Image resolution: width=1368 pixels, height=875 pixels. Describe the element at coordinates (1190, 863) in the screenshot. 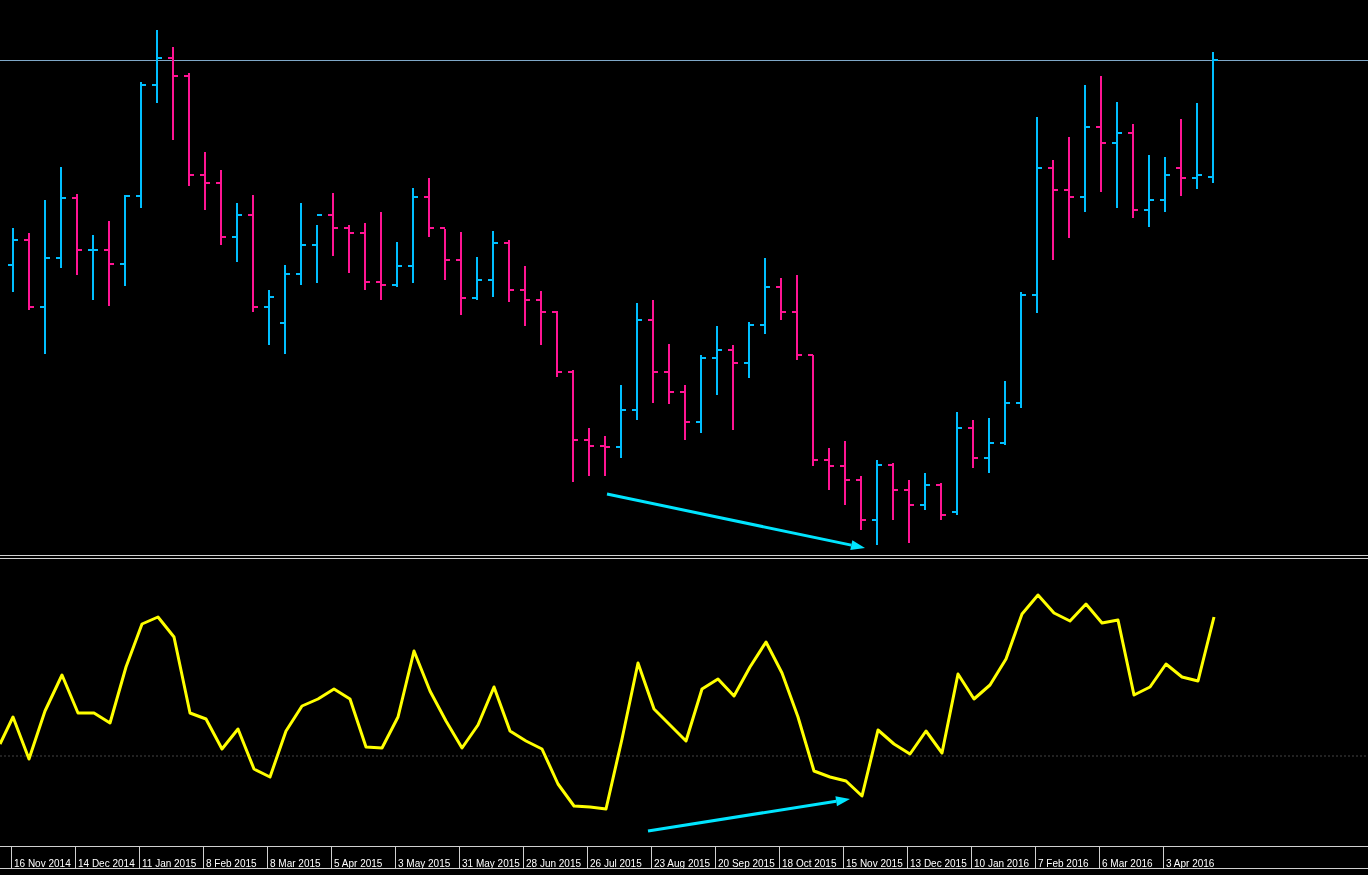

I see `date-label: 3 Apr 2016` at that location.